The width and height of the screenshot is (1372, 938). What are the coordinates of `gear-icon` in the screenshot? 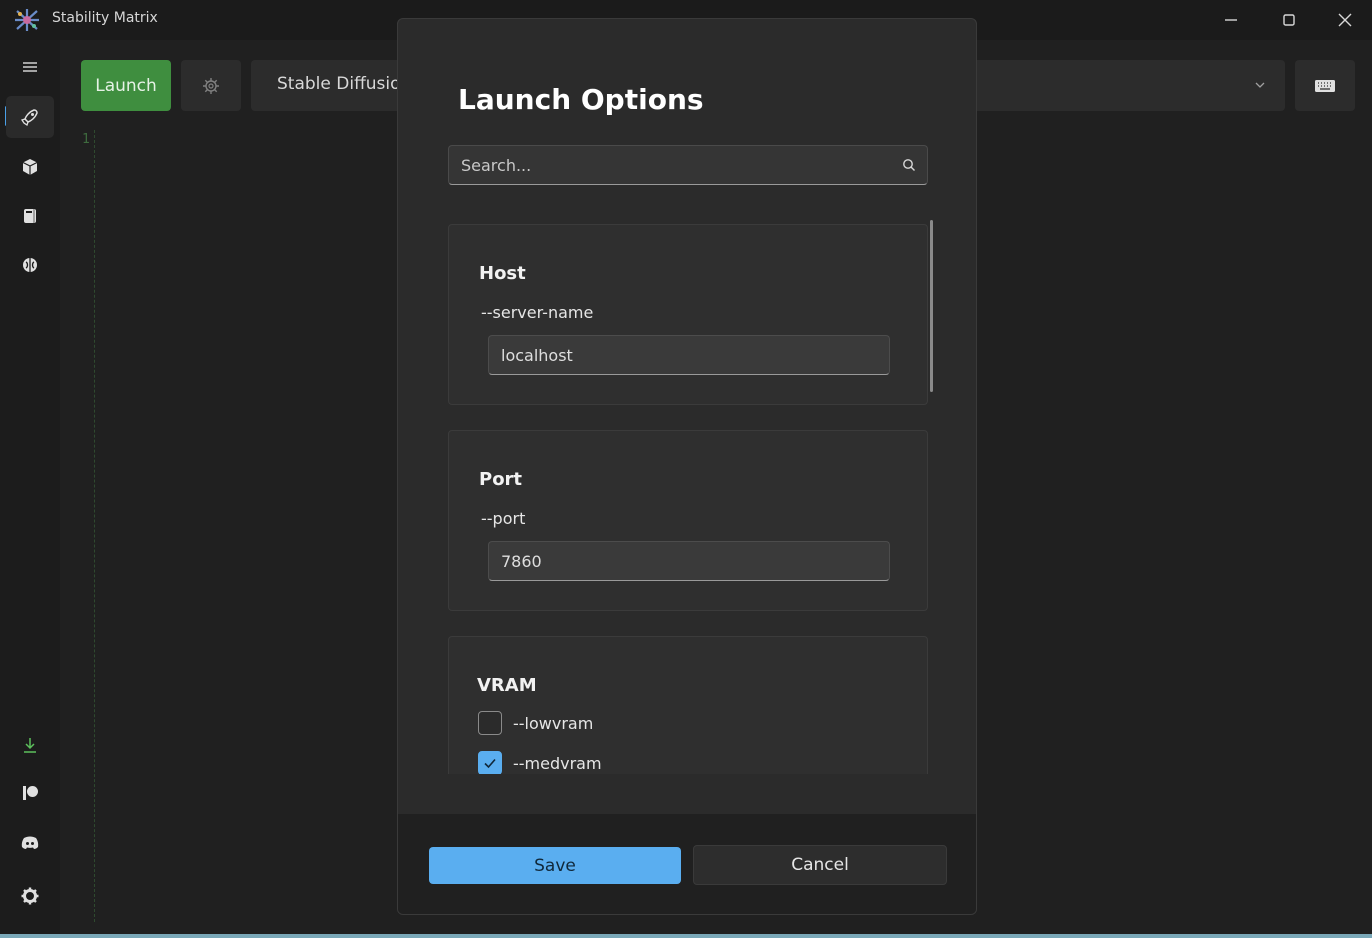 It's located at (211, 85).